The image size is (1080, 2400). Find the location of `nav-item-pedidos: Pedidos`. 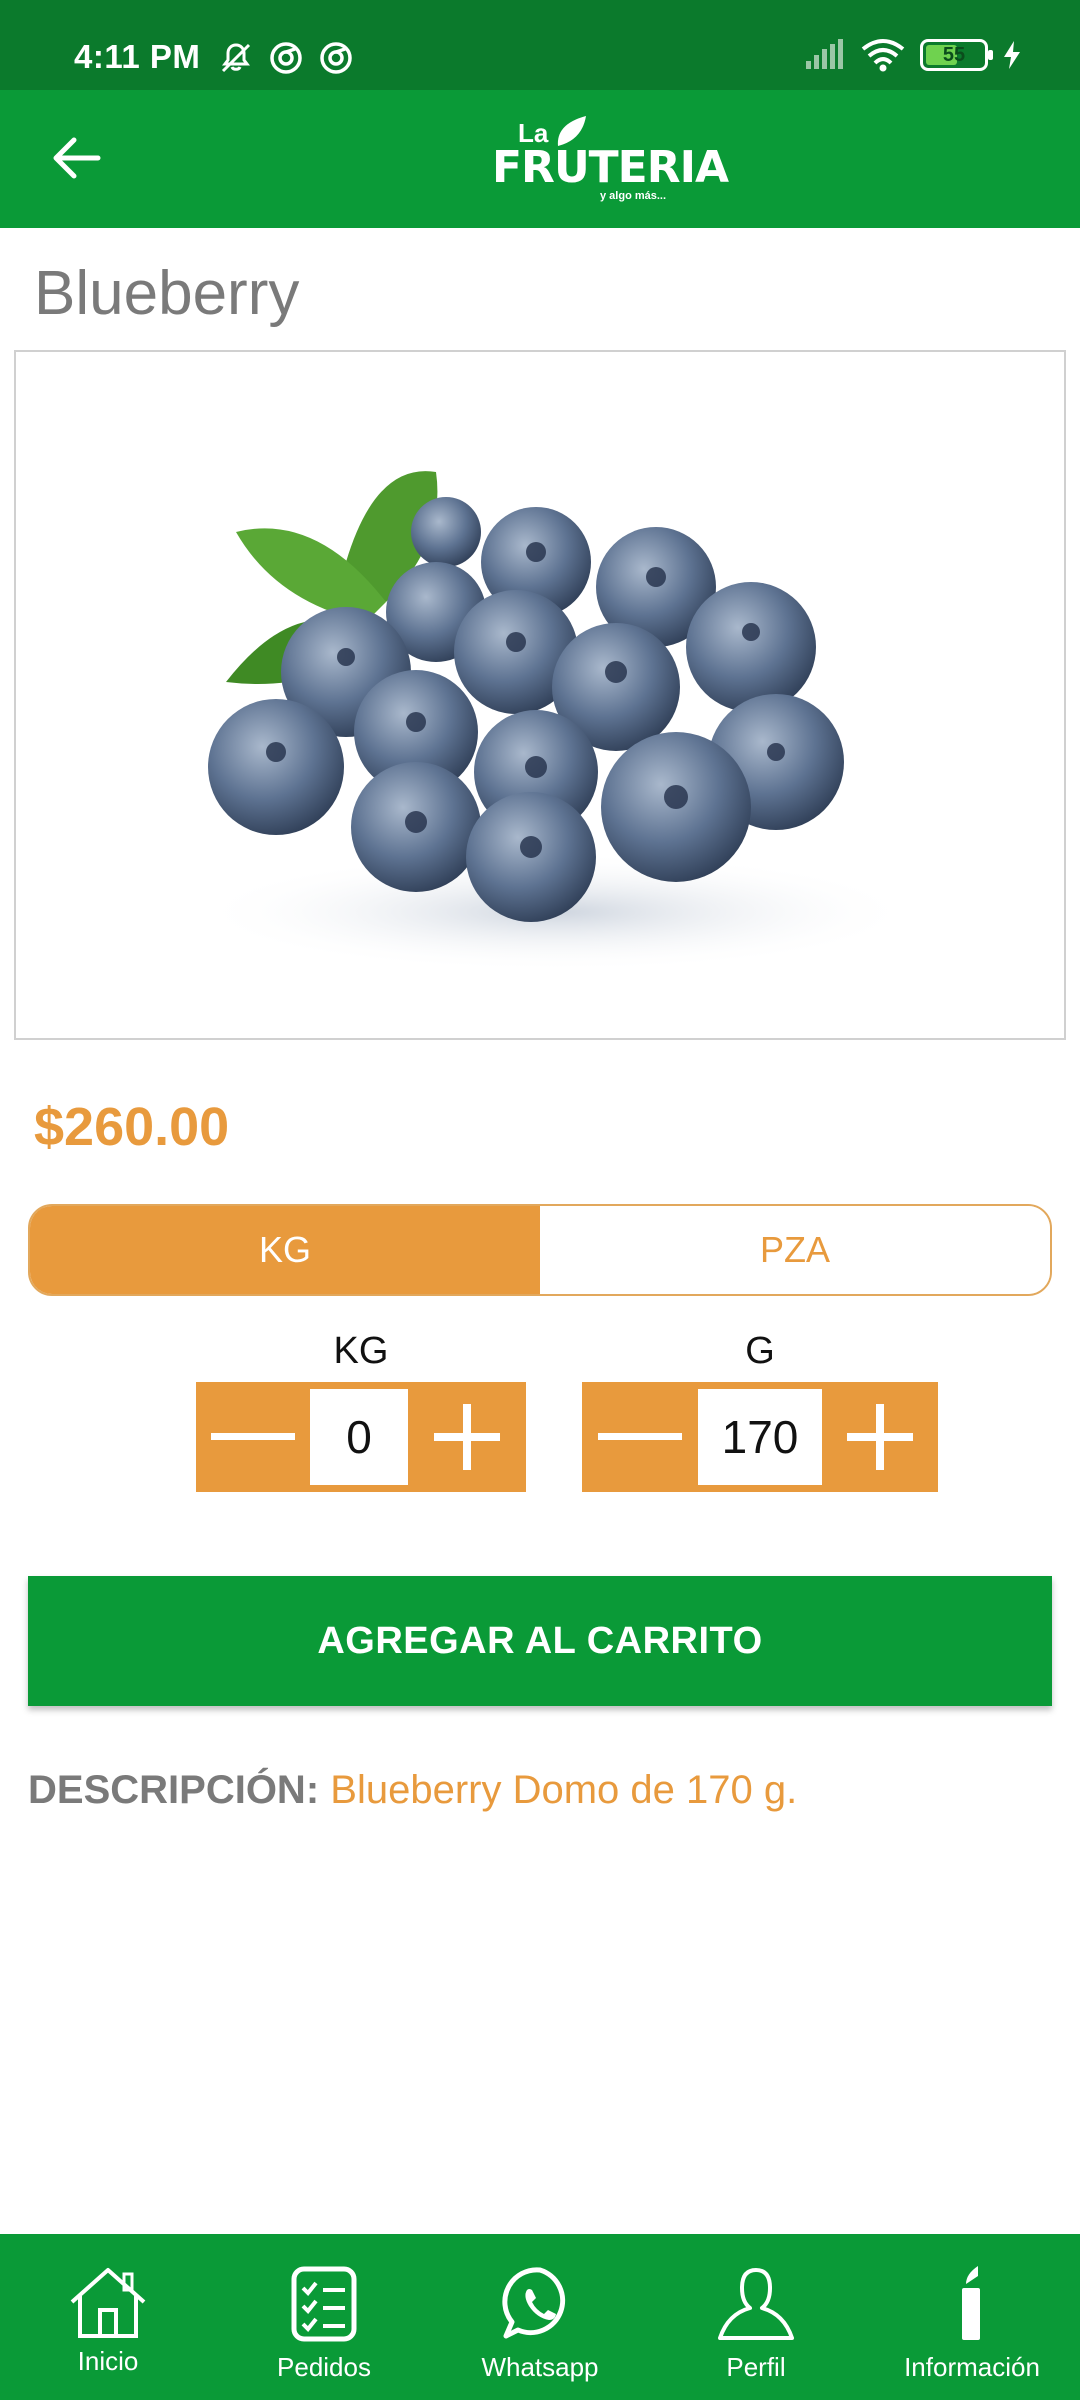

nav-item-pedidos: Pedidos is located at coordinates (324, 2317).